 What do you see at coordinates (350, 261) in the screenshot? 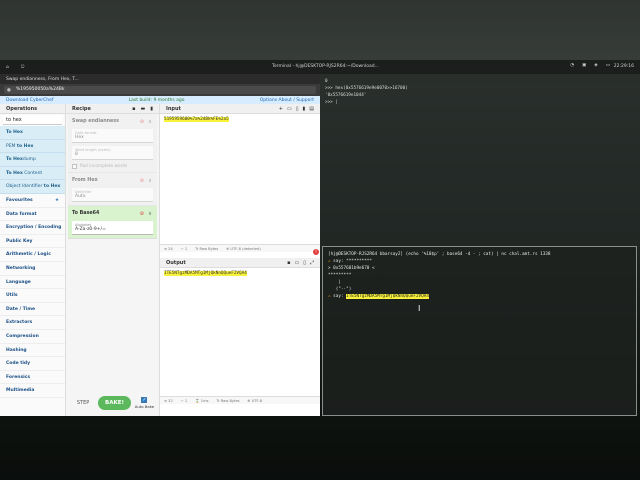
I see `terminal-line: ⚠ say: **********` at bounding box center [350, 261].